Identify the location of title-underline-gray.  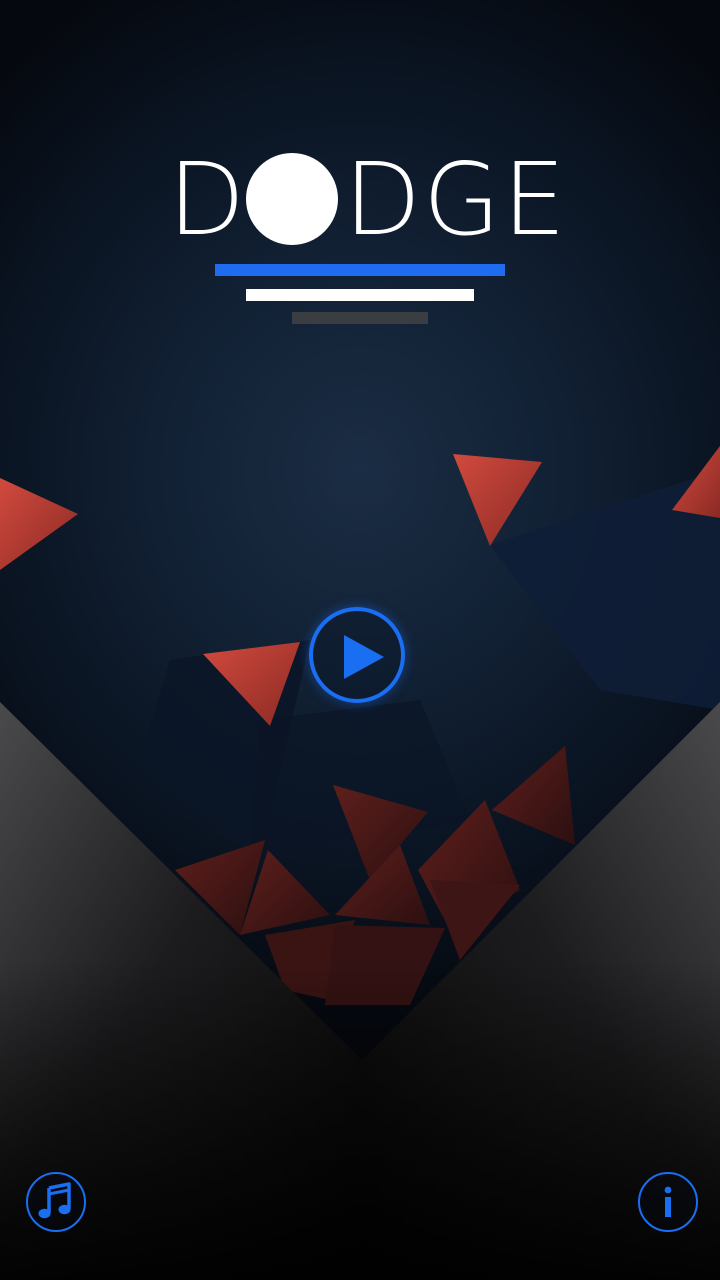
(360, 318).